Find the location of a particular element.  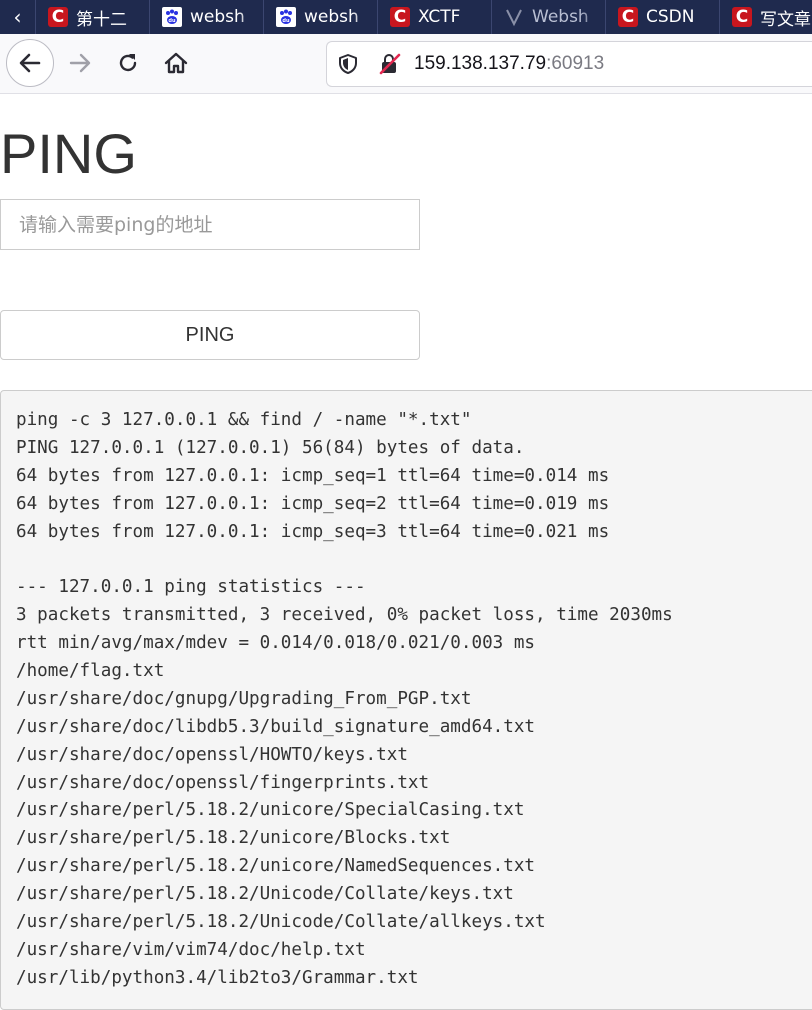

home-button is located at coordinates (176, 63).